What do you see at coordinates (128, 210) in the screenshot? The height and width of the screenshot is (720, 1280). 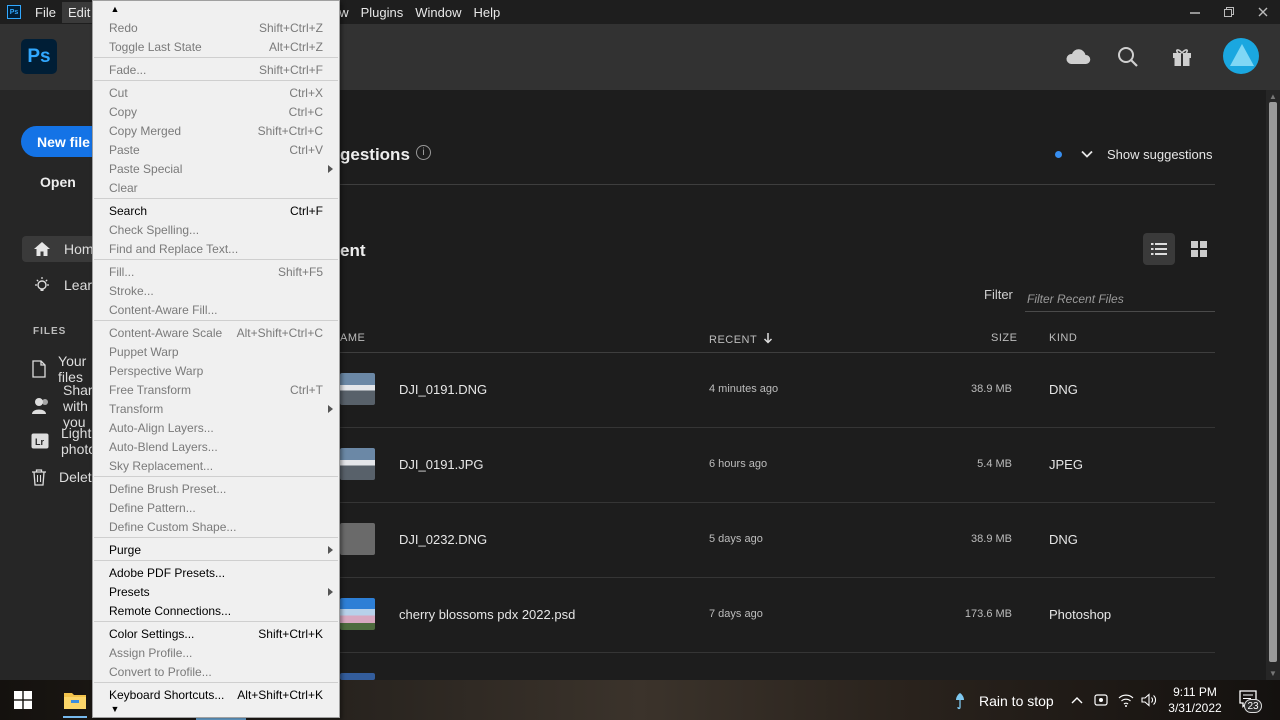 I see `menu-item-label: Search` at bounding box center [128, 210].